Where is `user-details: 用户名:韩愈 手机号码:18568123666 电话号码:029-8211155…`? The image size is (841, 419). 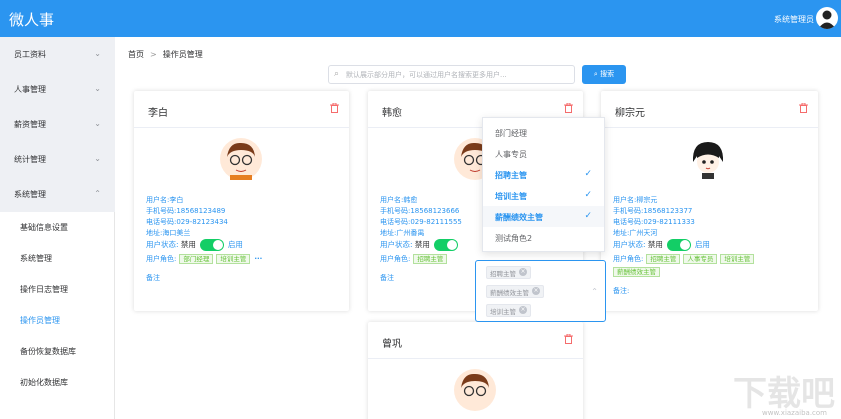
user-details: 用户名:韩愈 手机号码:18568123666 电话号码:029-8211155… is located at coordinates (421, 217).